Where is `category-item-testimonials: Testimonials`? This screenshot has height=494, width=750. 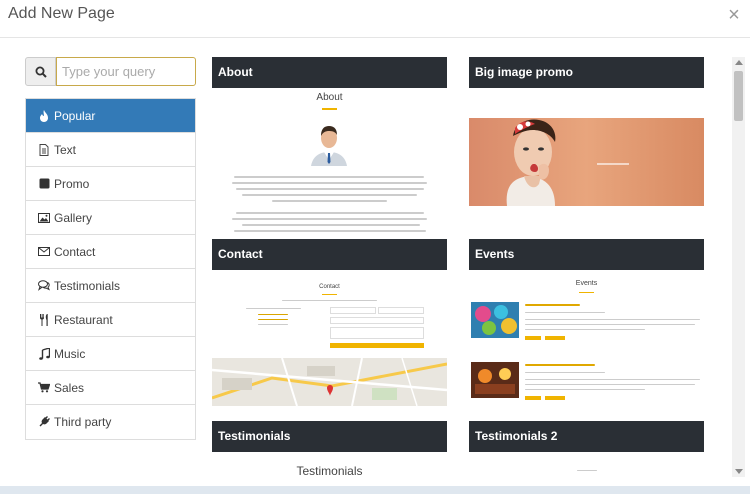 category-item-testimonials: Testimonials is located at coordinates (110, 286).